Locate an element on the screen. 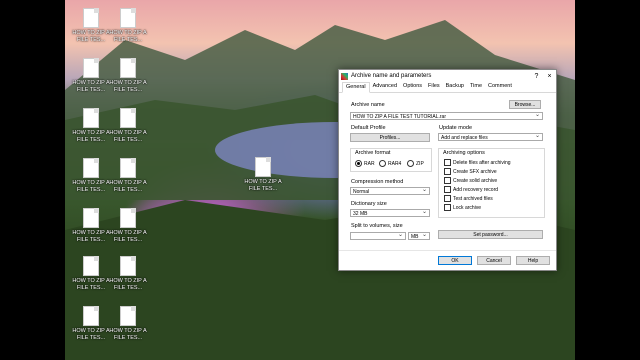  footer-divider is located at coordinates (447, 250).